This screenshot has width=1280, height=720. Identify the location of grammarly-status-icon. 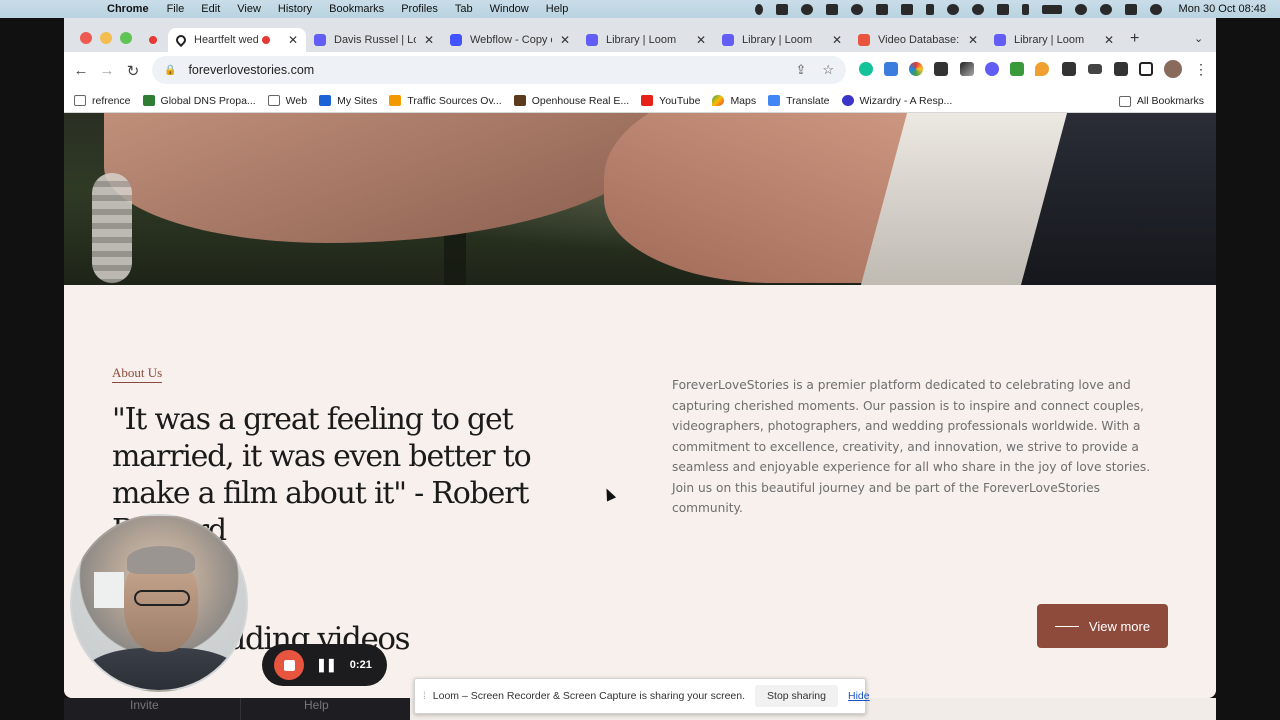
(781, 9).